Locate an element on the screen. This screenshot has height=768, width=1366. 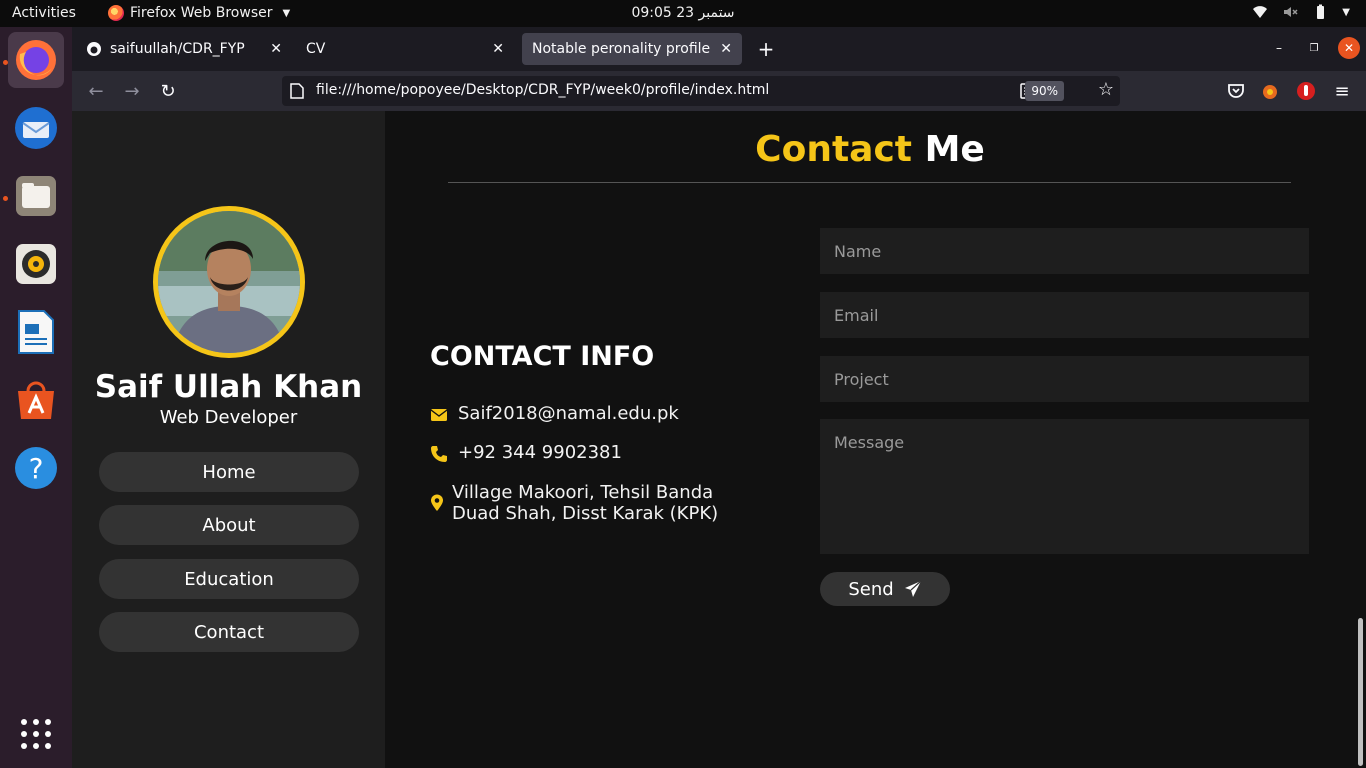
system-tray: ▼ is located at coordinates (1301, 12).